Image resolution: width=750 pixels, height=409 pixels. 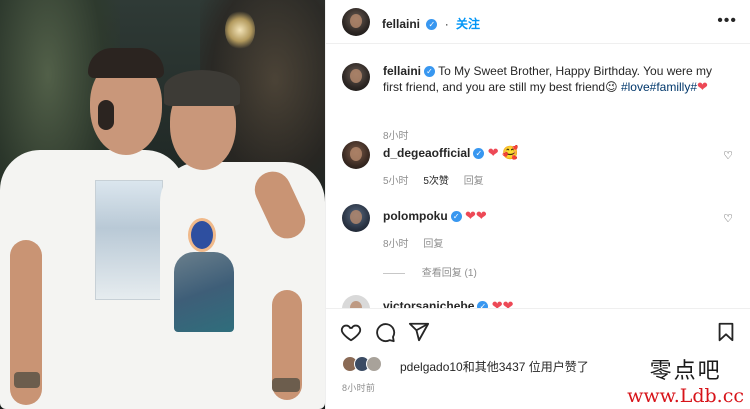 What do you see at coordinates (356, 77) in the screenshot?
I see `caption-author-avatar` at bounding box center [356, 77].